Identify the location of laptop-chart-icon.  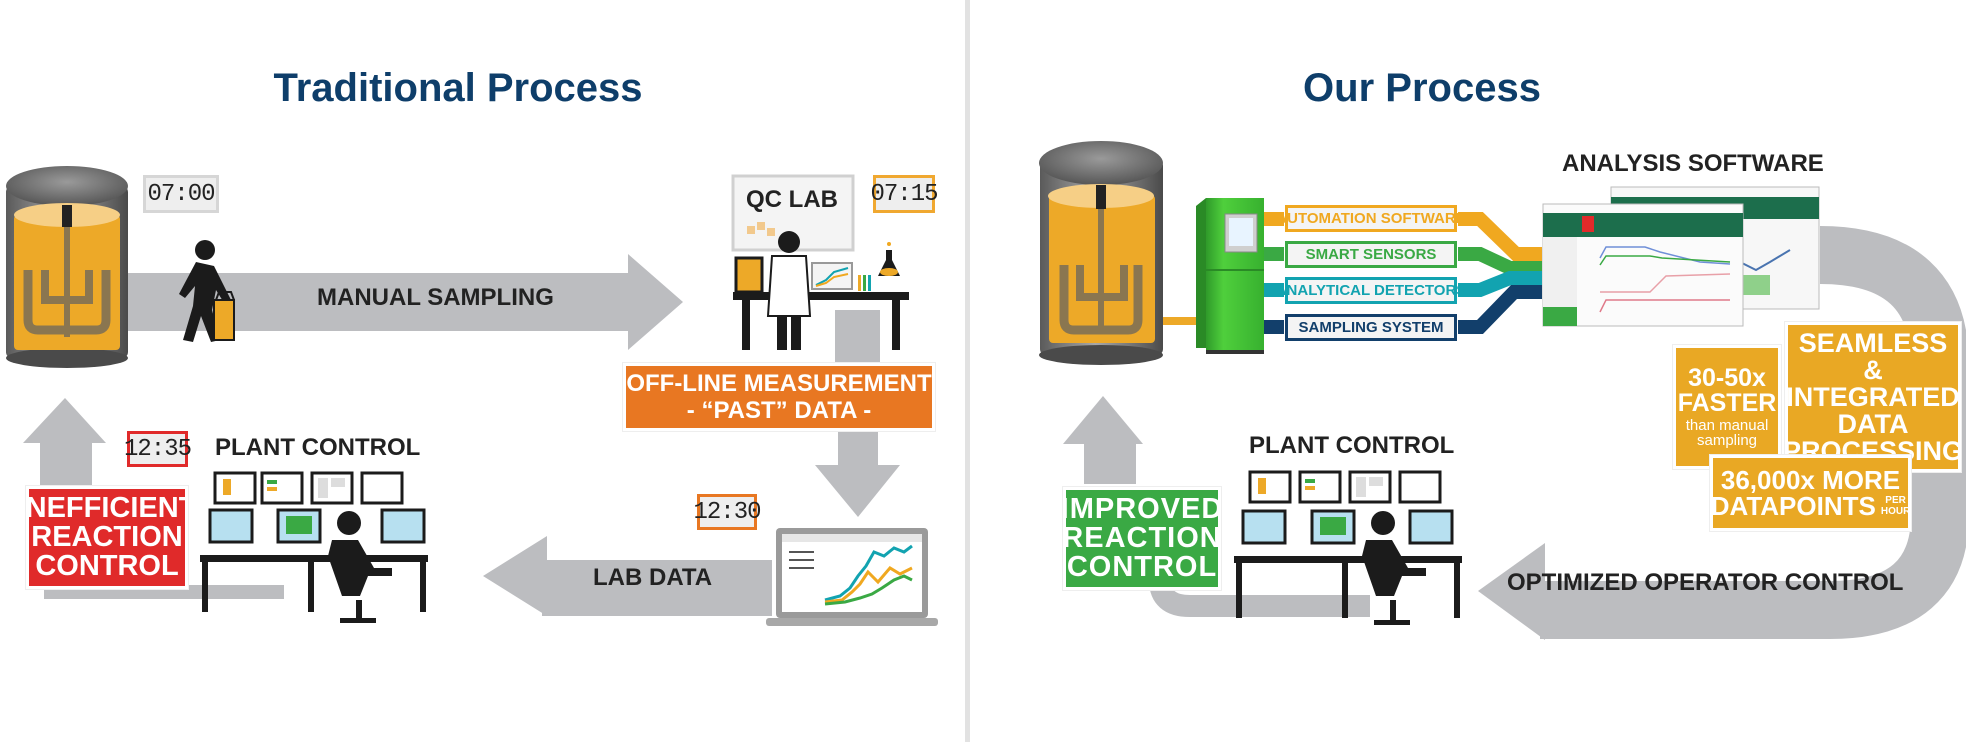
(852, 577).